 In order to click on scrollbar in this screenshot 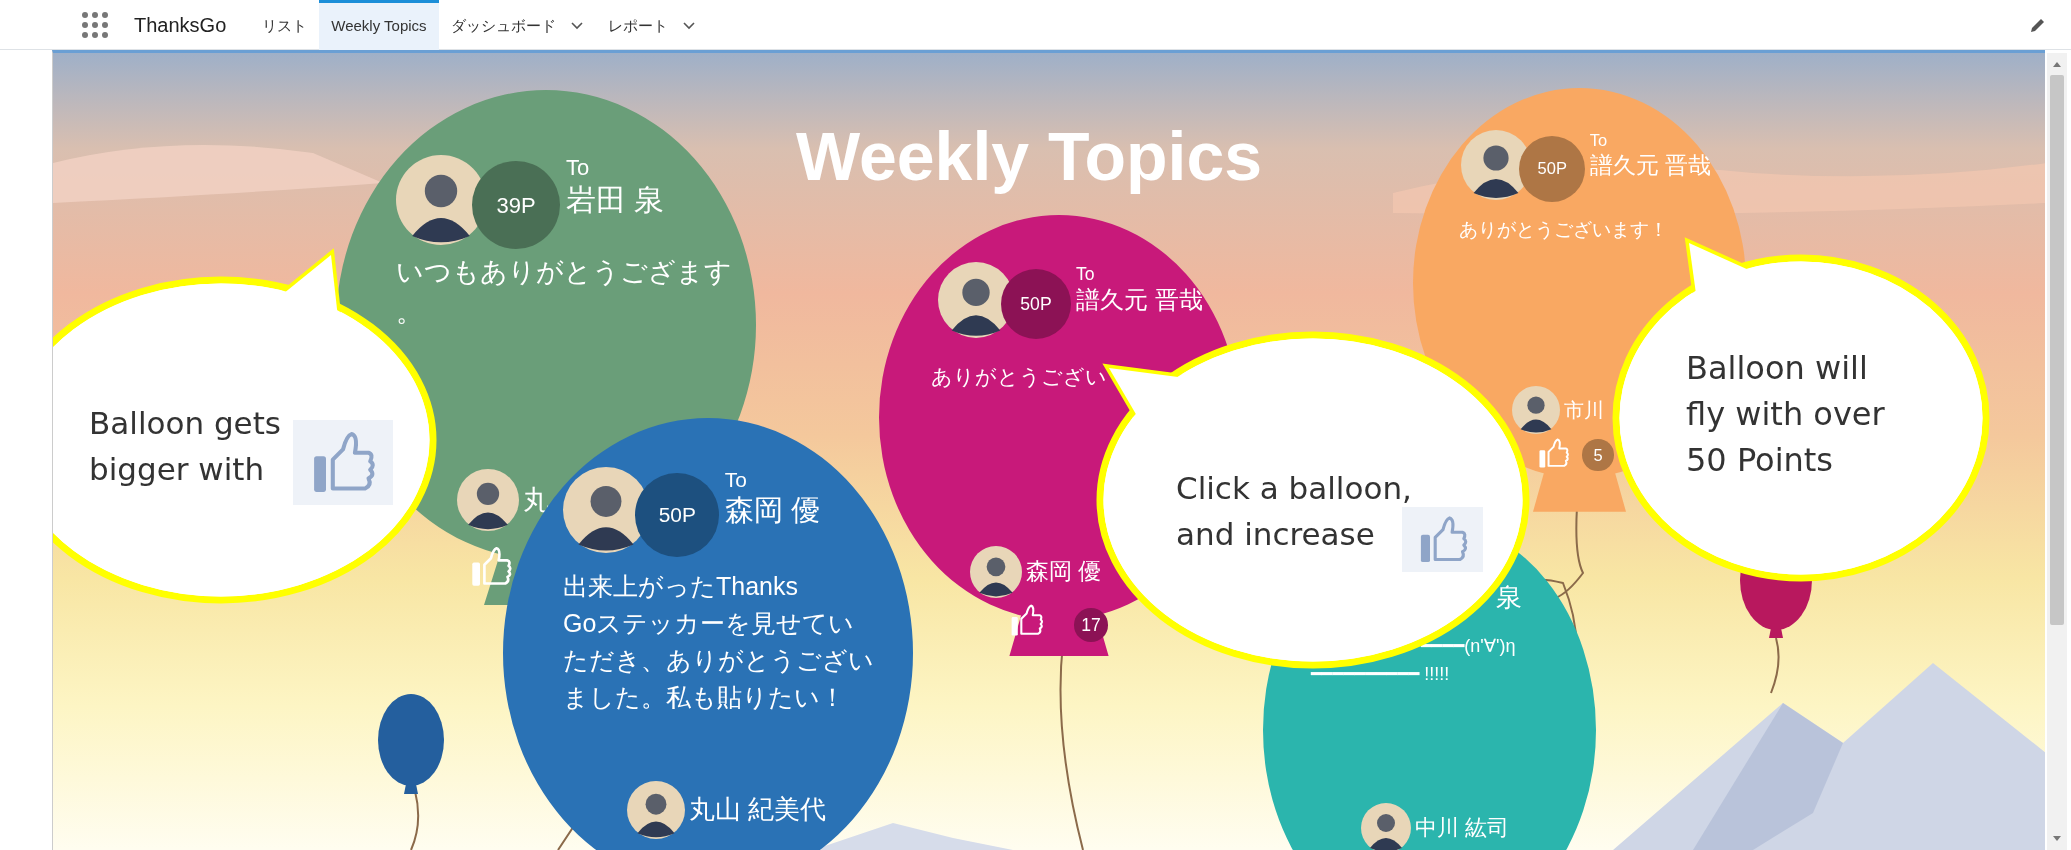, I will do `click(2057, 451)`.